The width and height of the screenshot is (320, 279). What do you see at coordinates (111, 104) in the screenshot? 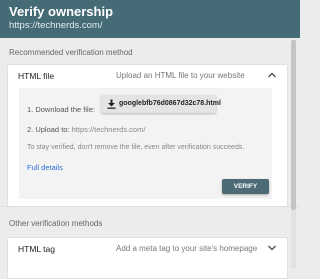
I see `download-icon` at bounding box center [111, 104].